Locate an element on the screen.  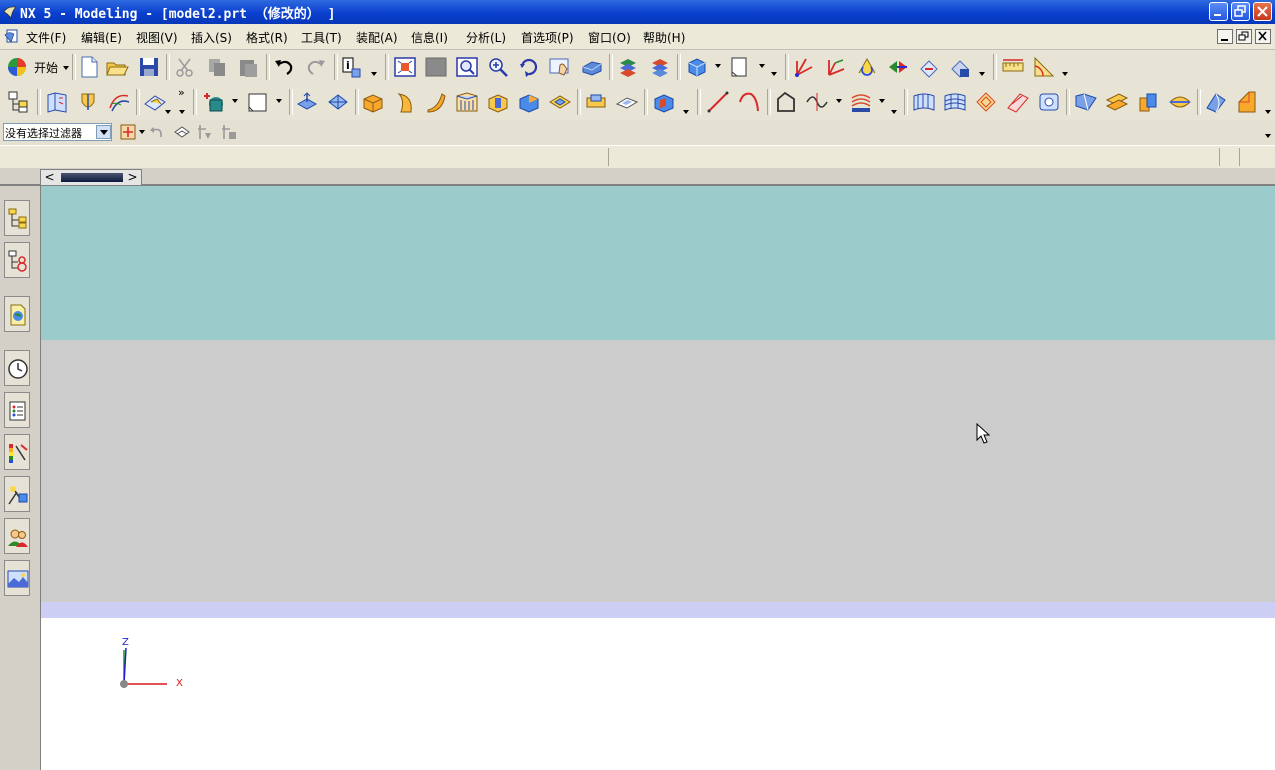
datum-plane-icon is located at coordinates (88, 102).